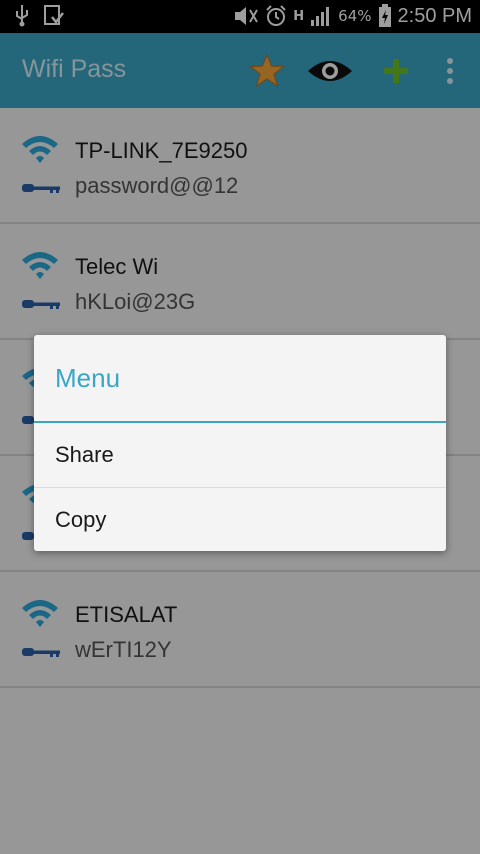  What do you see at coordinates (84, 454) in the screenshot?
I see `menu-item-label: Share` at bounding box center [84, 454].